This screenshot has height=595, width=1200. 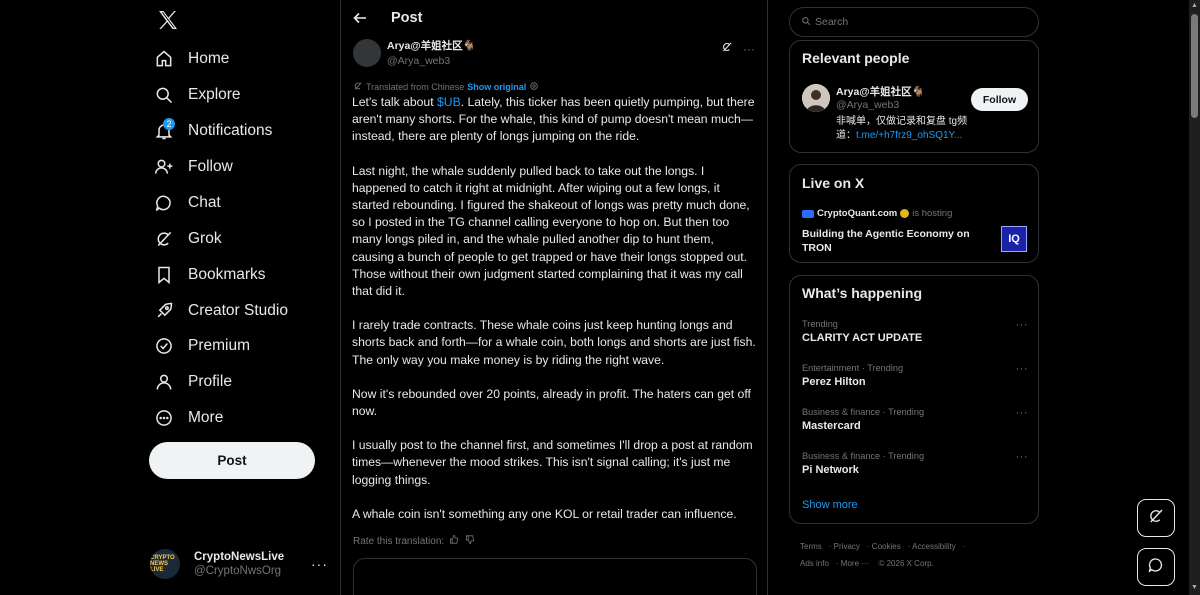 I want to click on nav-bookmarks: Bookmarks, so click(x=209, y=275).